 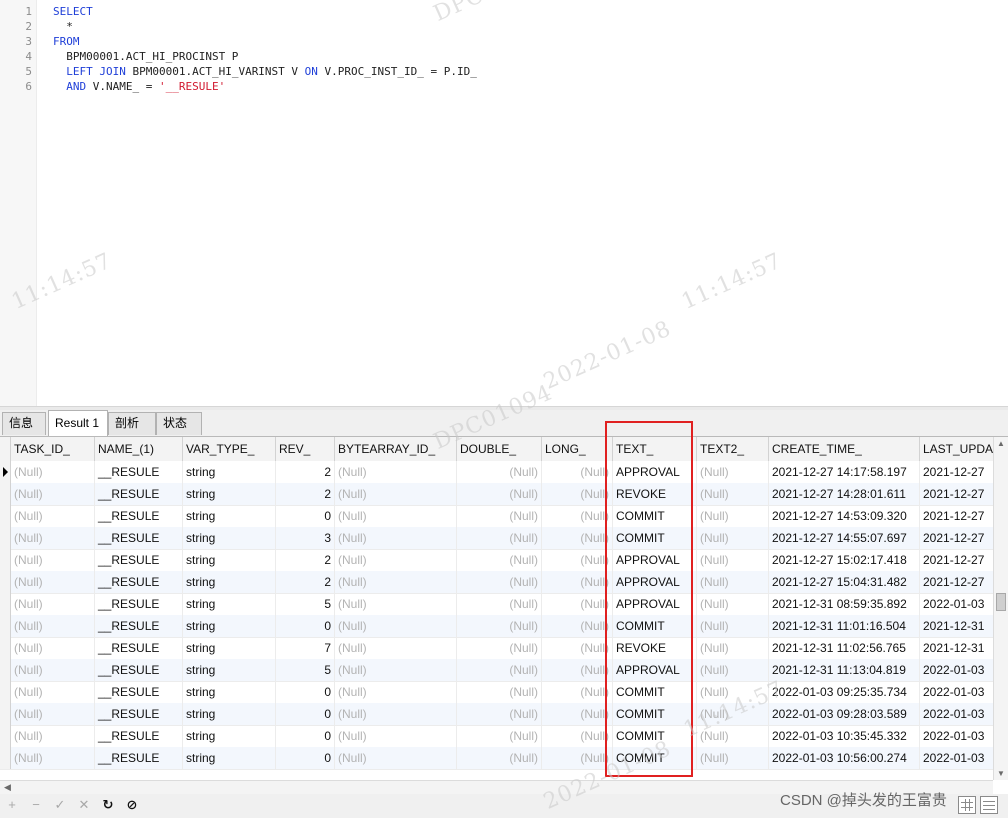 What do you see at coordinates (53, 449) in the screenshot?
I see `column-header-task-id: TASK_ID_` at bounding box center [53, 449].